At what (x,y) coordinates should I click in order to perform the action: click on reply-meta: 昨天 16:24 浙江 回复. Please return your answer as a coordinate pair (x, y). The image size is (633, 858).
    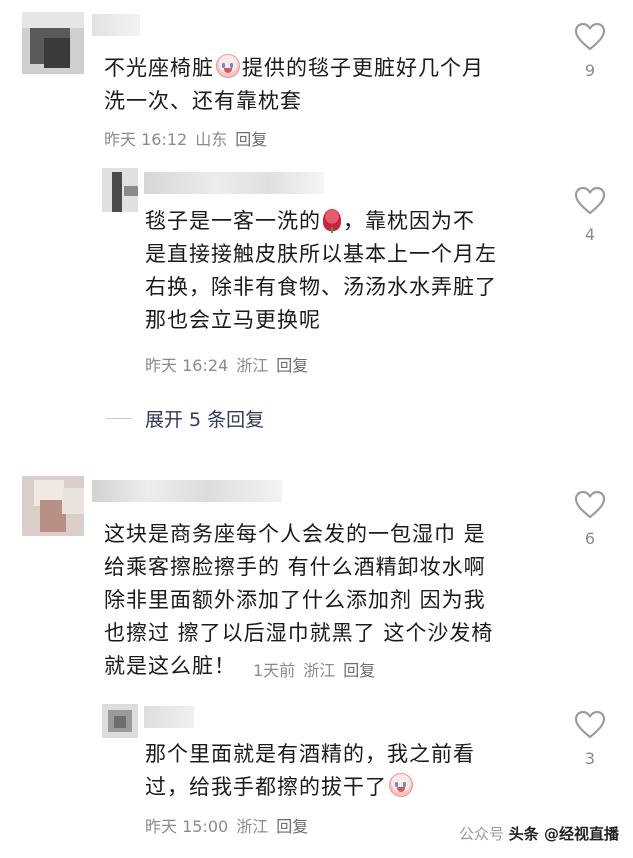
    Looking at the image, I should click on (226, 364).